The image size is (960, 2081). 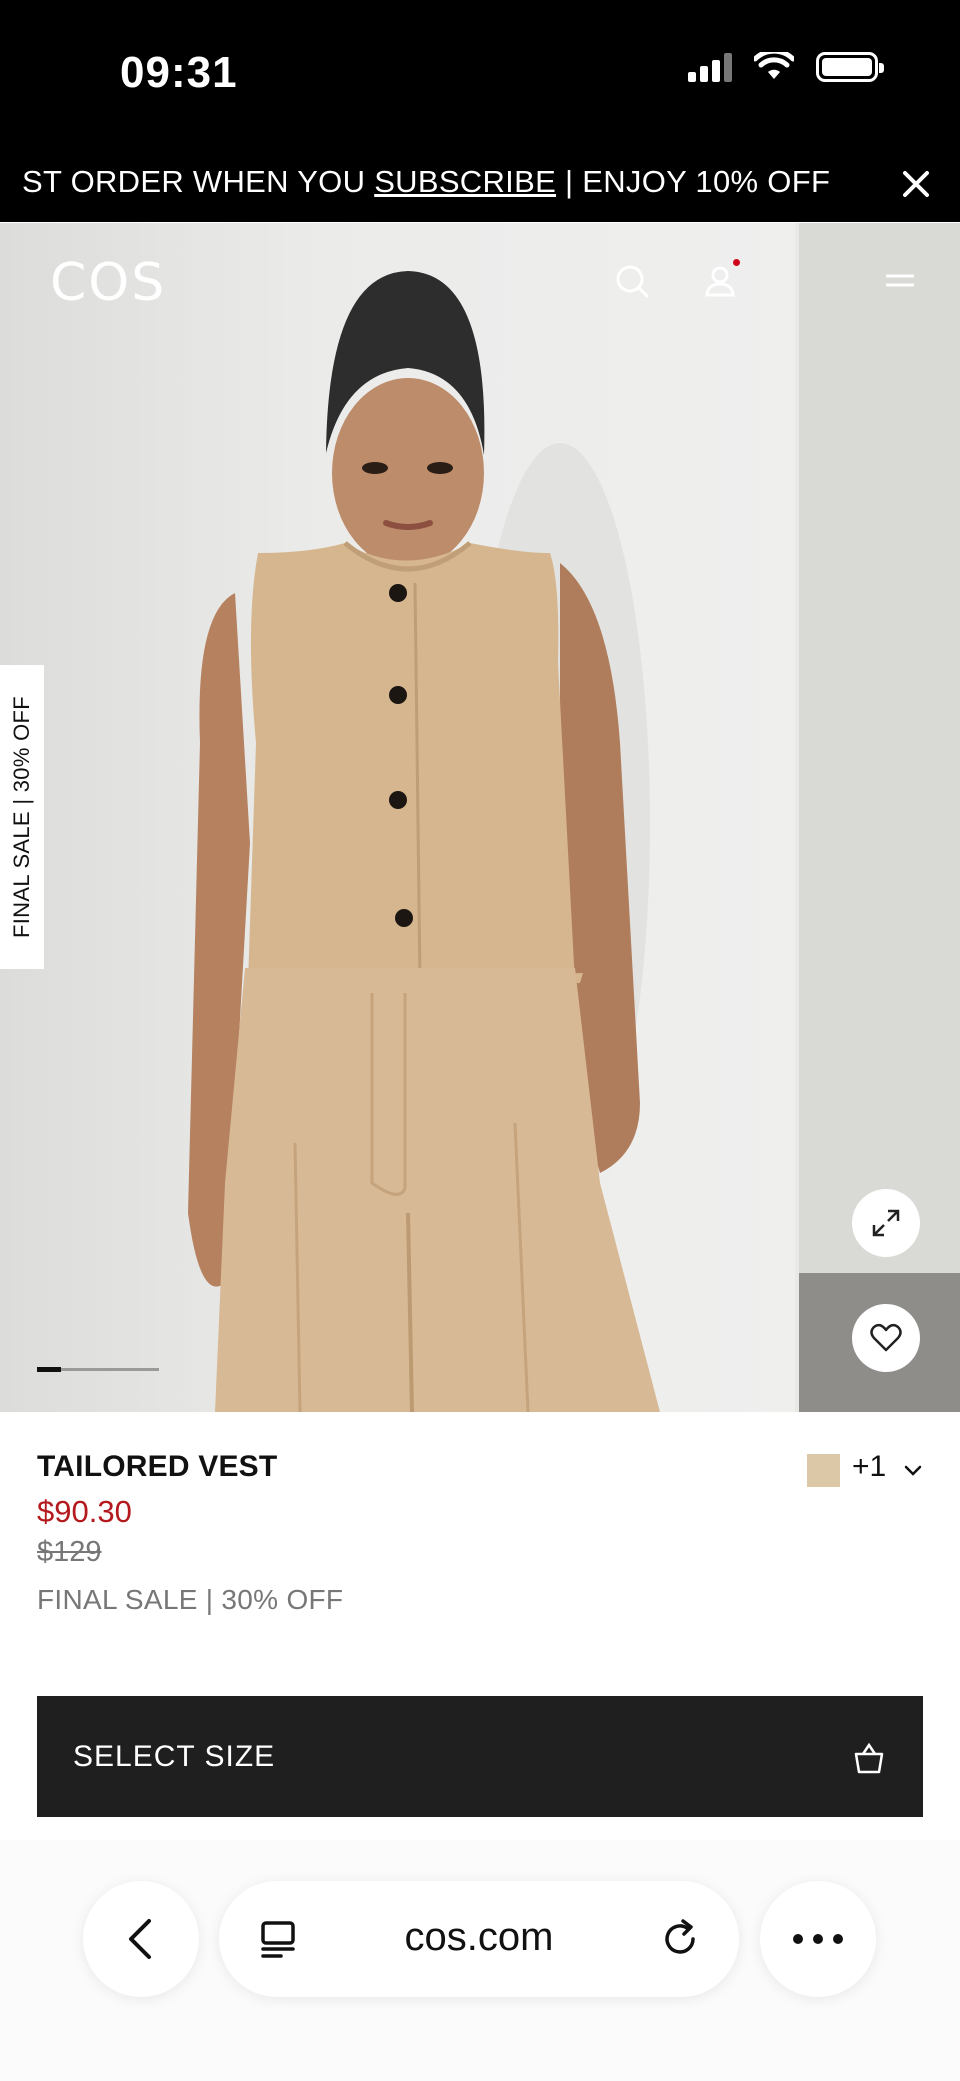 I want to click on cos-logo: COS, so click(x=108, y=283).